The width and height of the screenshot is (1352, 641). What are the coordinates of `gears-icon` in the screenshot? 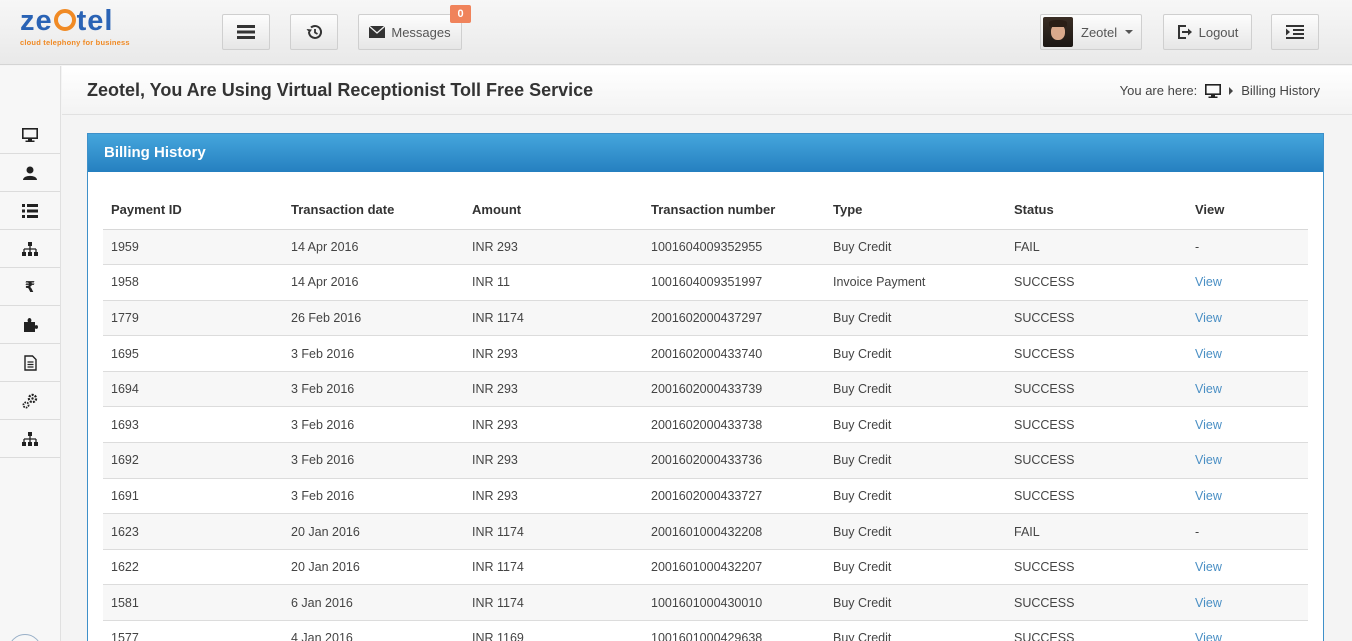 It's located at (30, 400).